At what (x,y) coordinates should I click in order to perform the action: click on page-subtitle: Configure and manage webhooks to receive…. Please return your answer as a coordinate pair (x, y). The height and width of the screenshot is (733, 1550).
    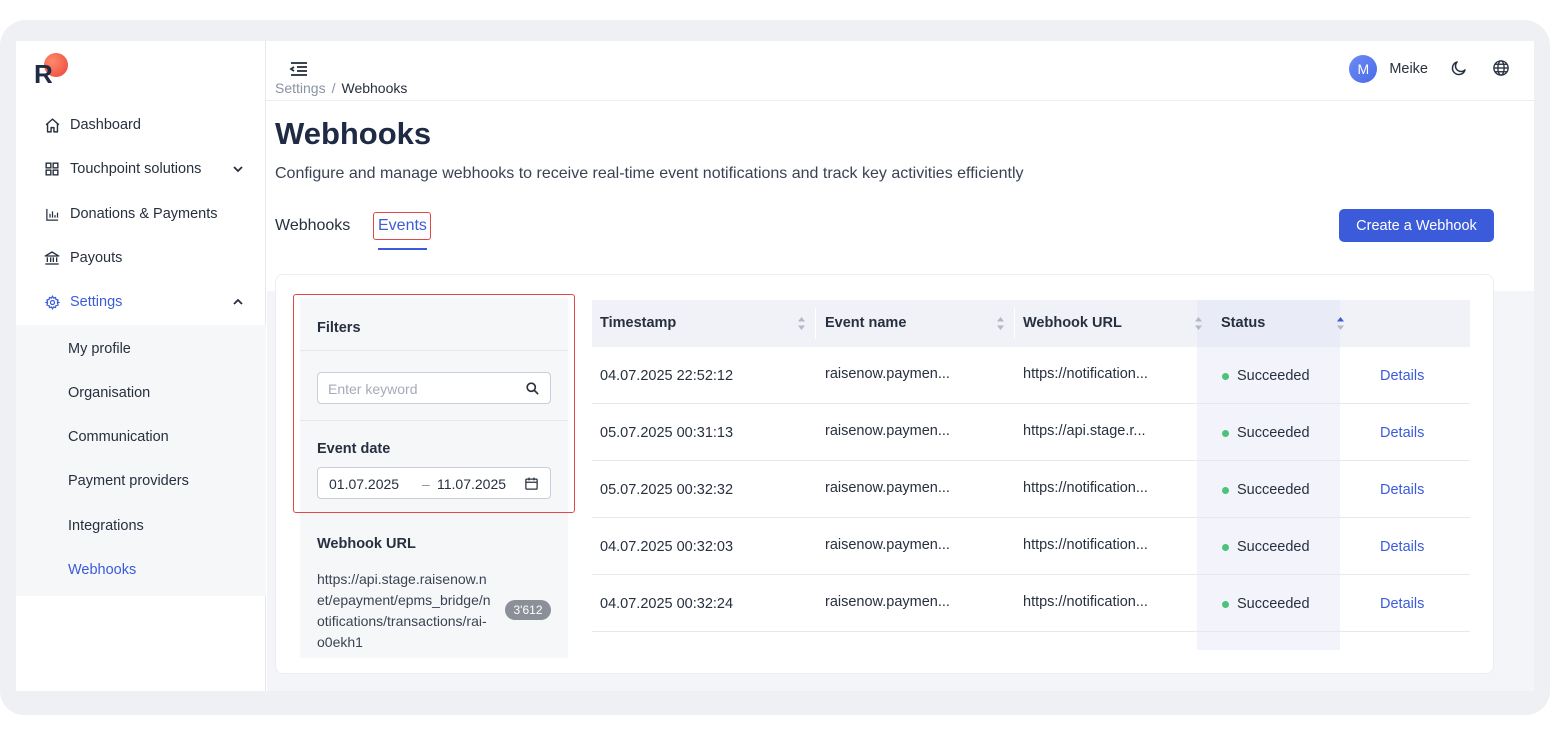
    Looking at the image, I should click on (649, 173).